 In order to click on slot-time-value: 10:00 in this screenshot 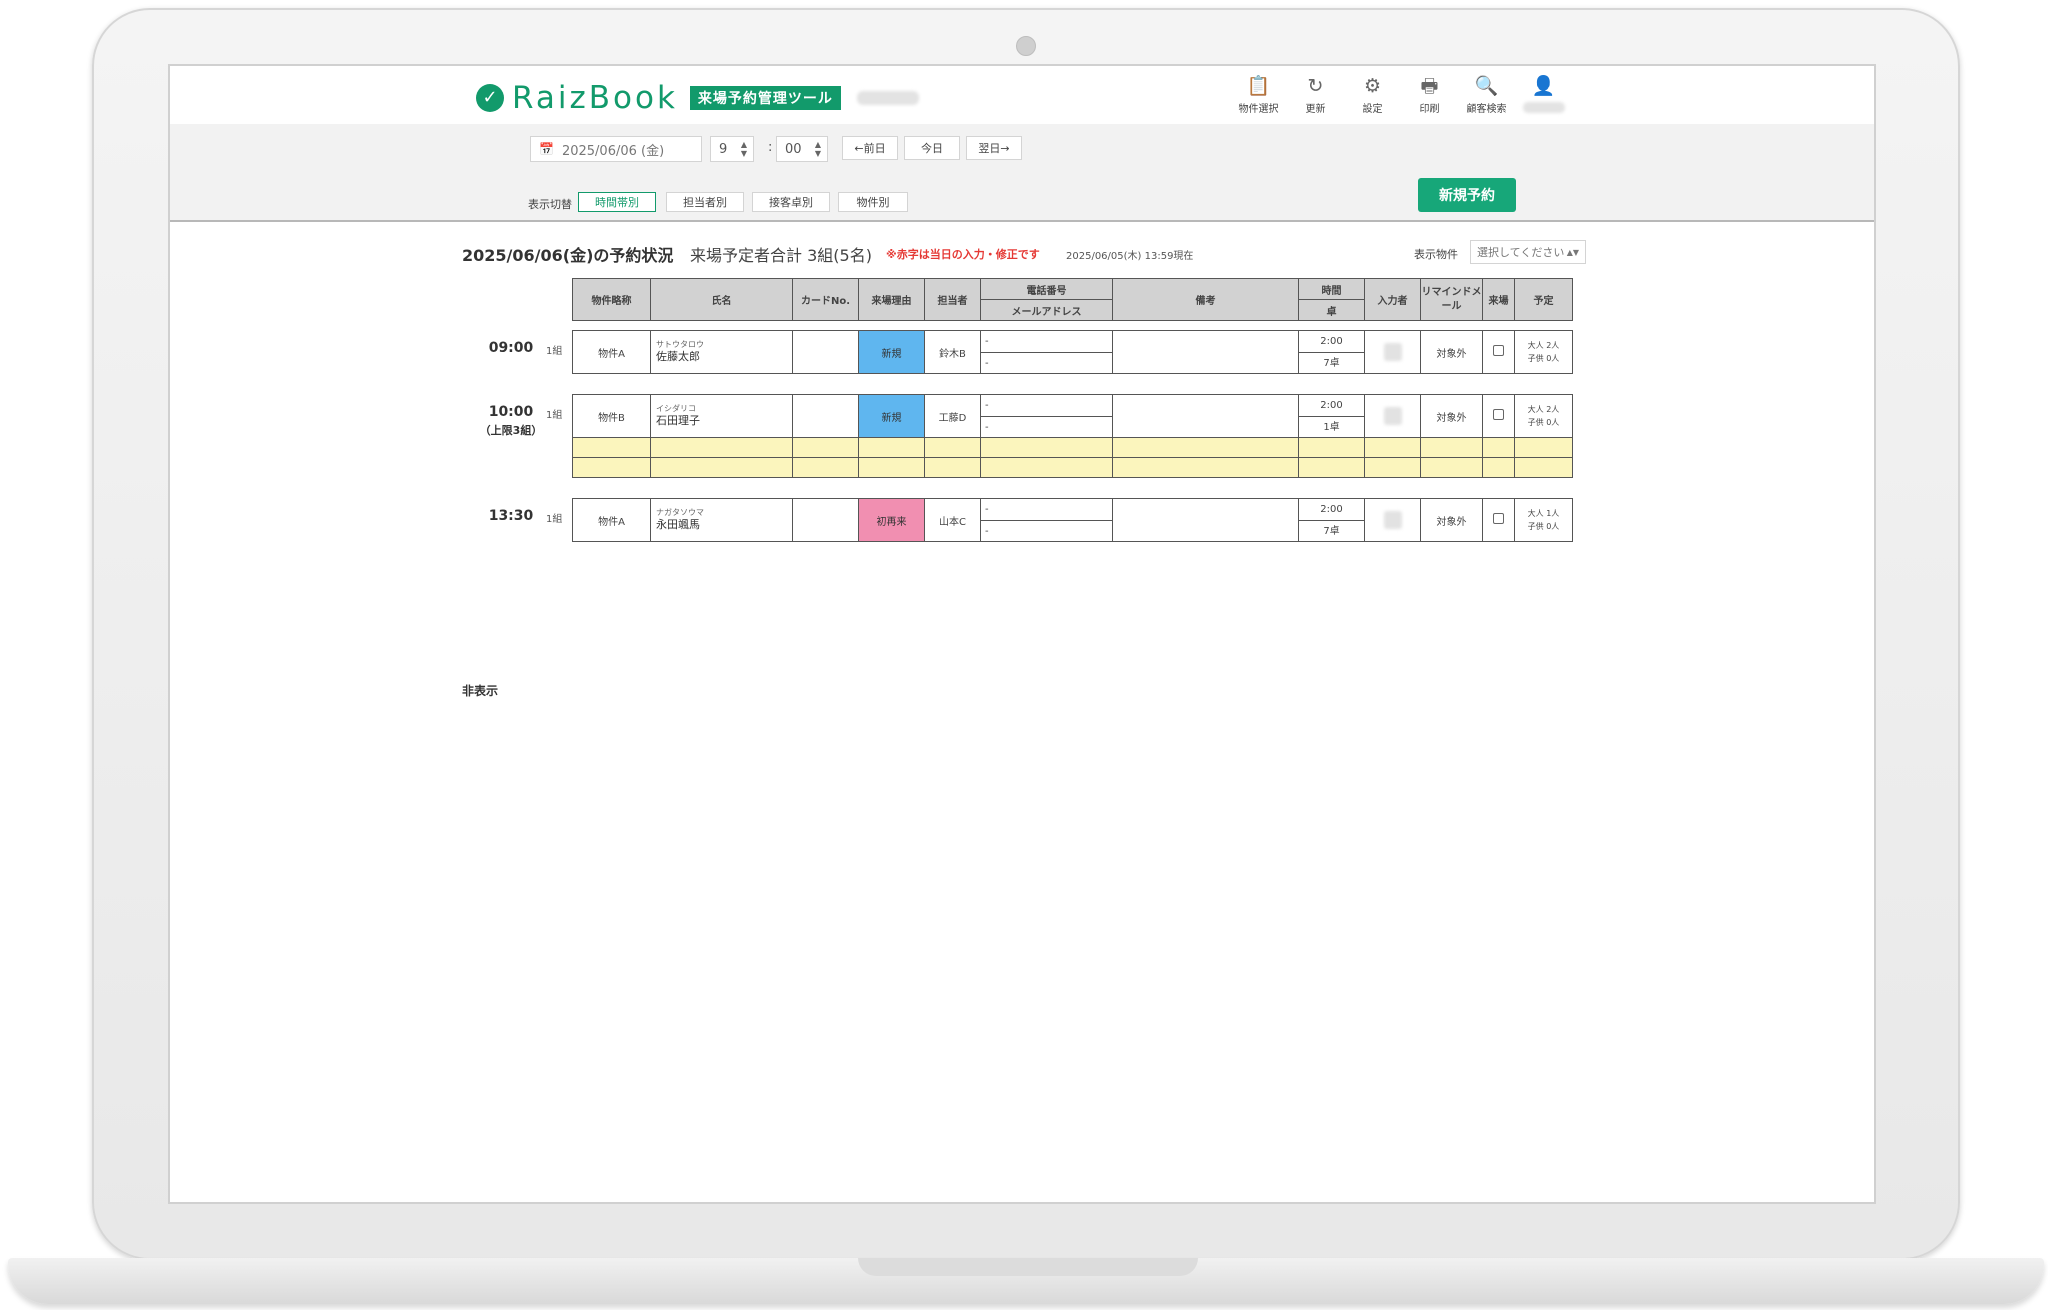, I will do `click(511, 412)`.